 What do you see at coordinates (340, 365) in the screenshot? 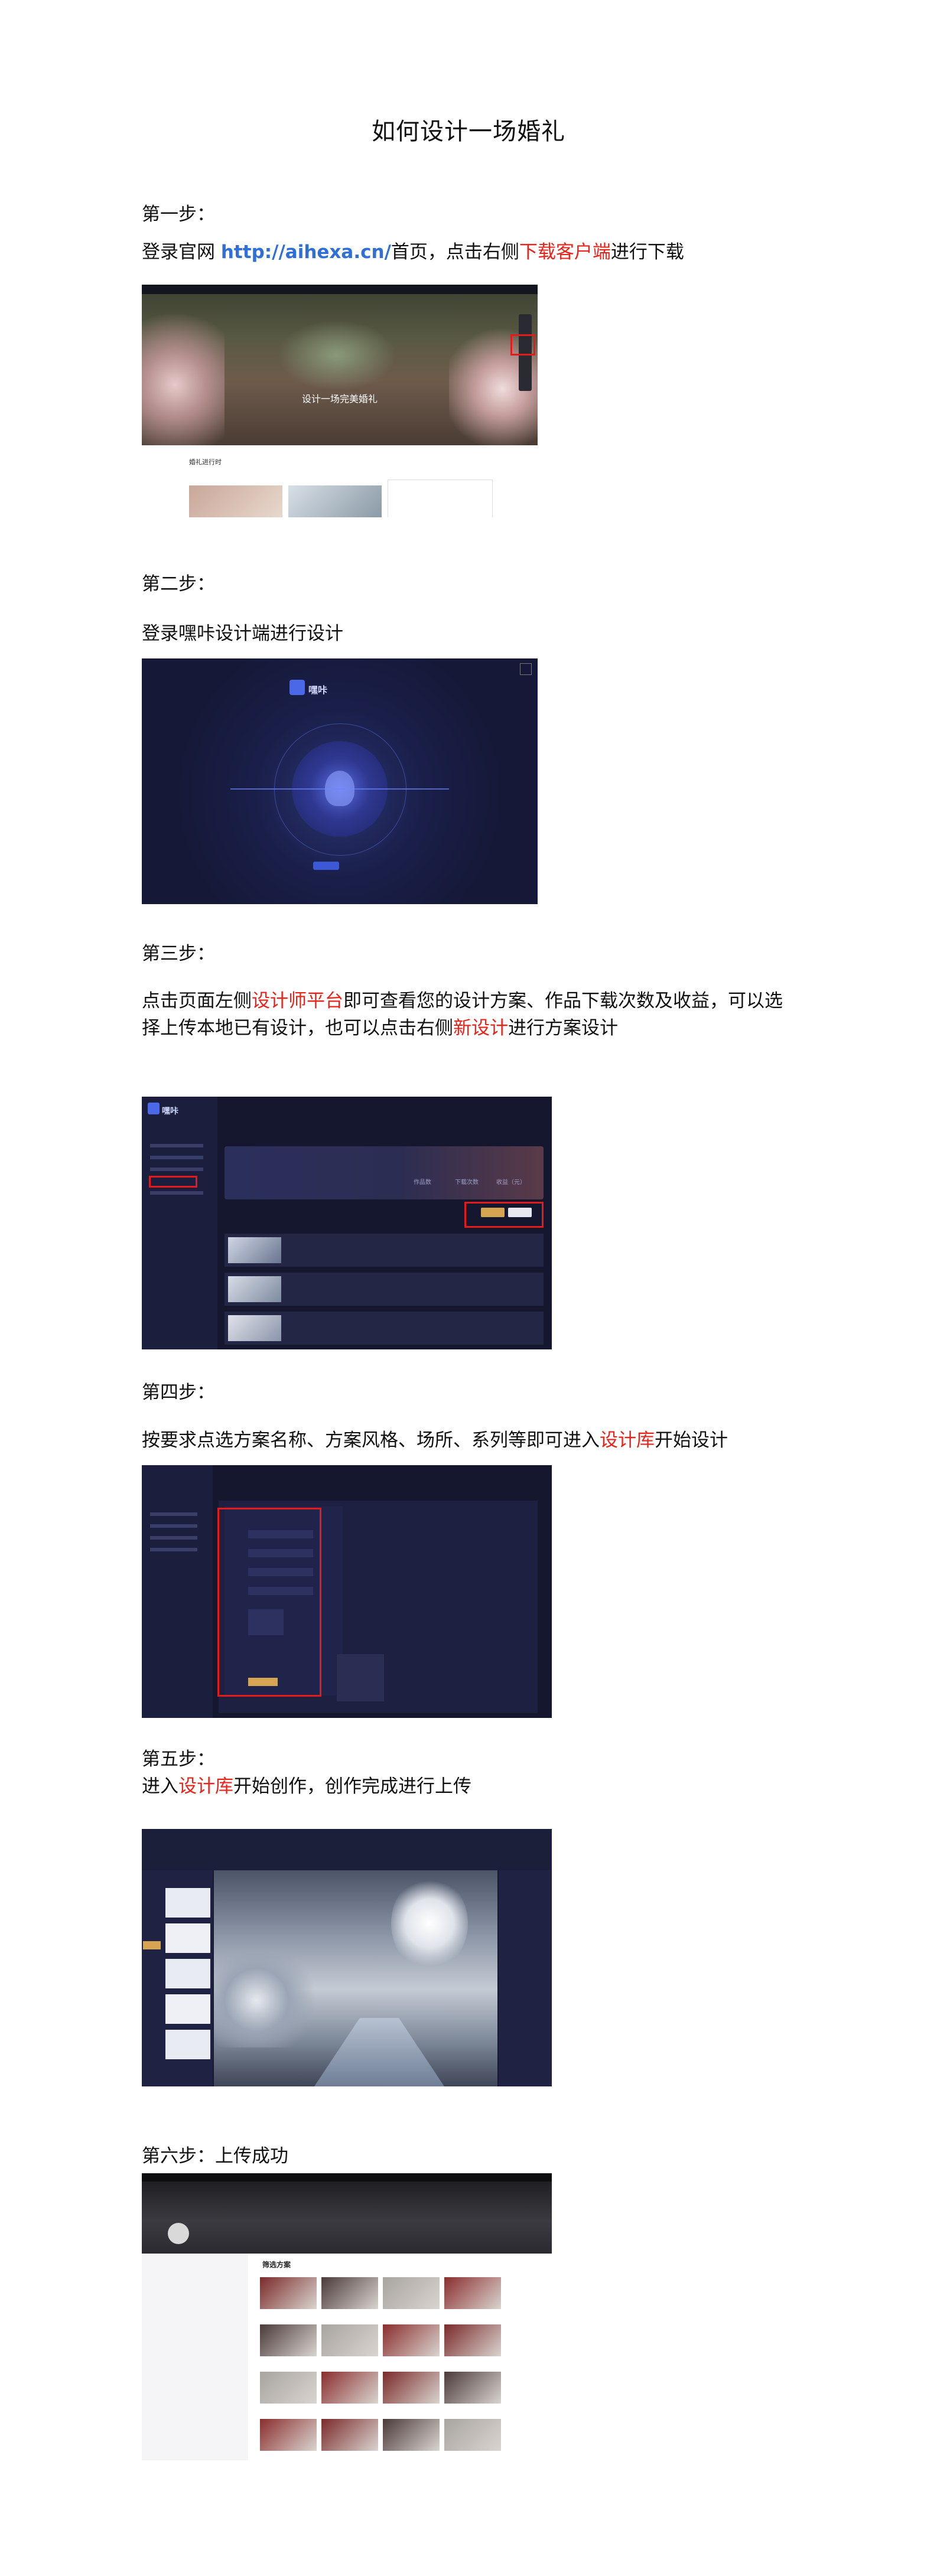
I see `hero-image: 设计一场完美婚礼` at bounding box center [340, 365].